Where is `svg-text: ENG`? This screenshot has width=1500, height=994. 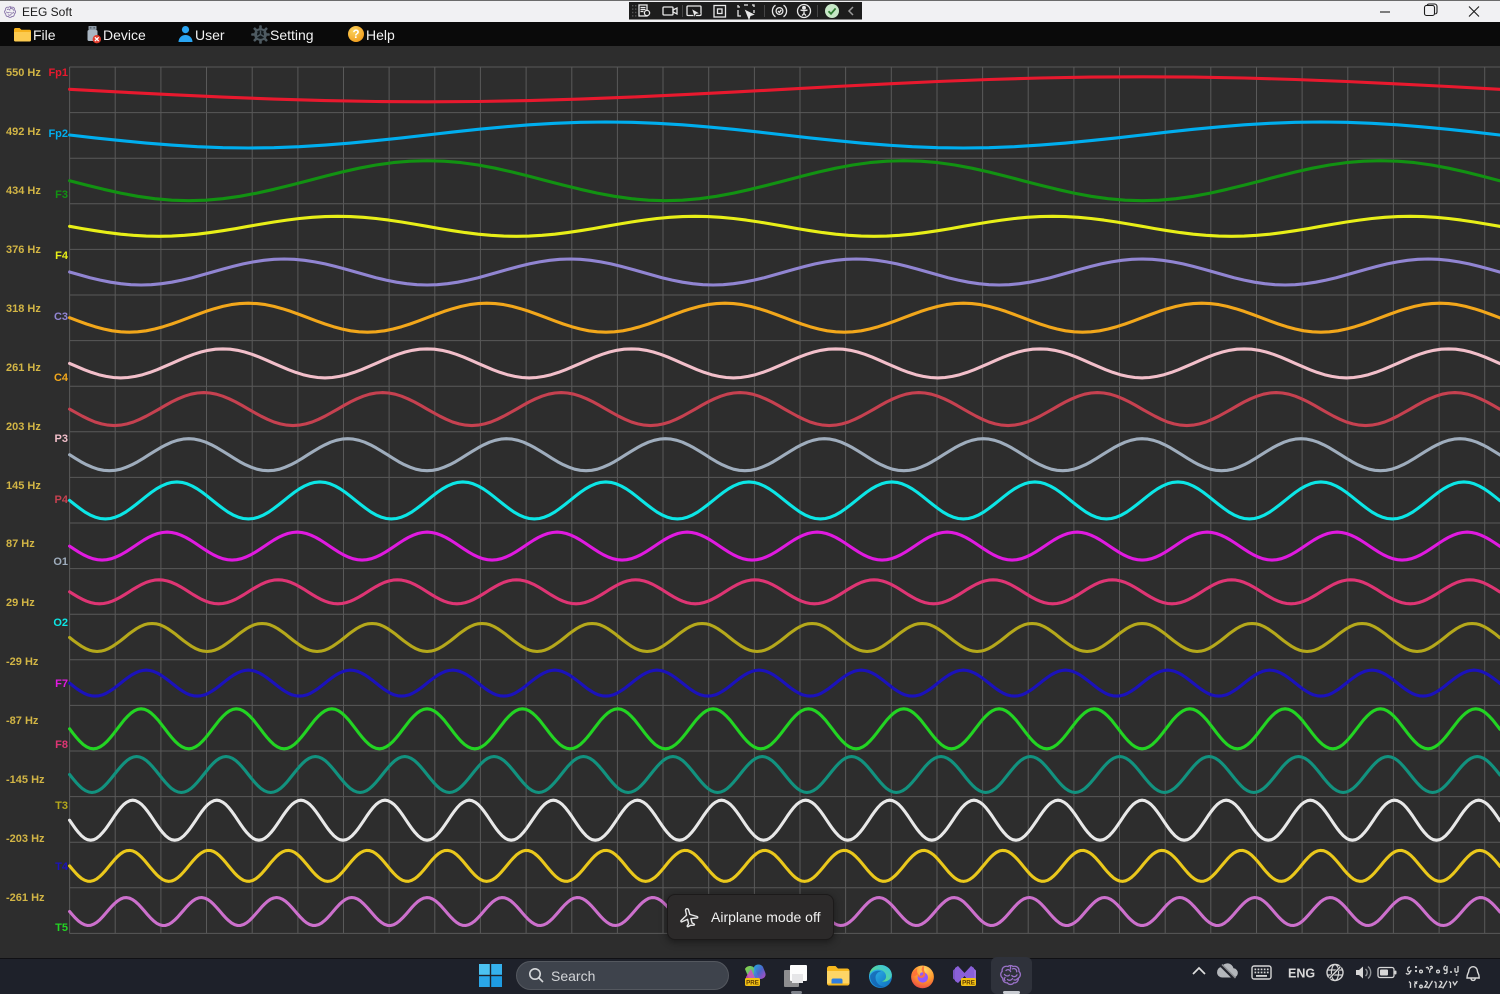 svg-text: ENG is located at coordinates (1301, 974).